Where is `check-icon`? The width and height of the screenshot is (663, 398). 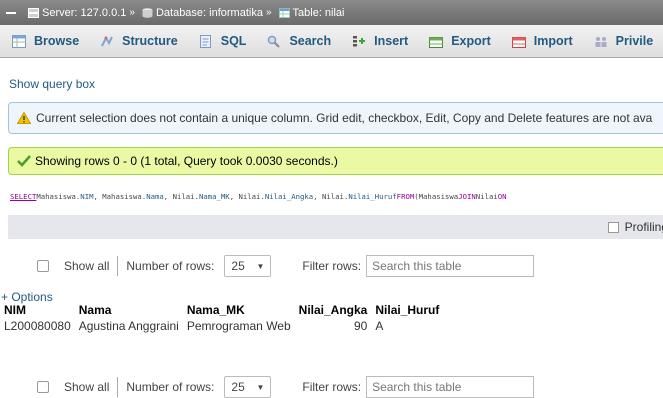
check-icon is located at coordinates (24, 161).